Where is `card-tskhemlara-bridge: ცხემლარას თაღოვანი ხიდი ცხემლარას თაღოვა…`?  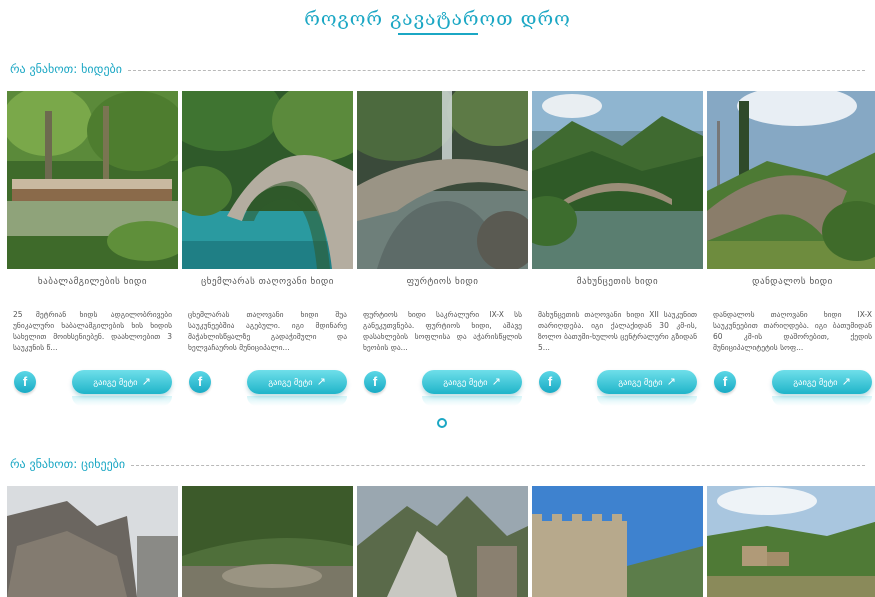
card-tskhemlara-bridge: ცხემლარას თაღოვანი ხიდი ცხემლარას თაღოვა… is located at coordinates (267, 248).